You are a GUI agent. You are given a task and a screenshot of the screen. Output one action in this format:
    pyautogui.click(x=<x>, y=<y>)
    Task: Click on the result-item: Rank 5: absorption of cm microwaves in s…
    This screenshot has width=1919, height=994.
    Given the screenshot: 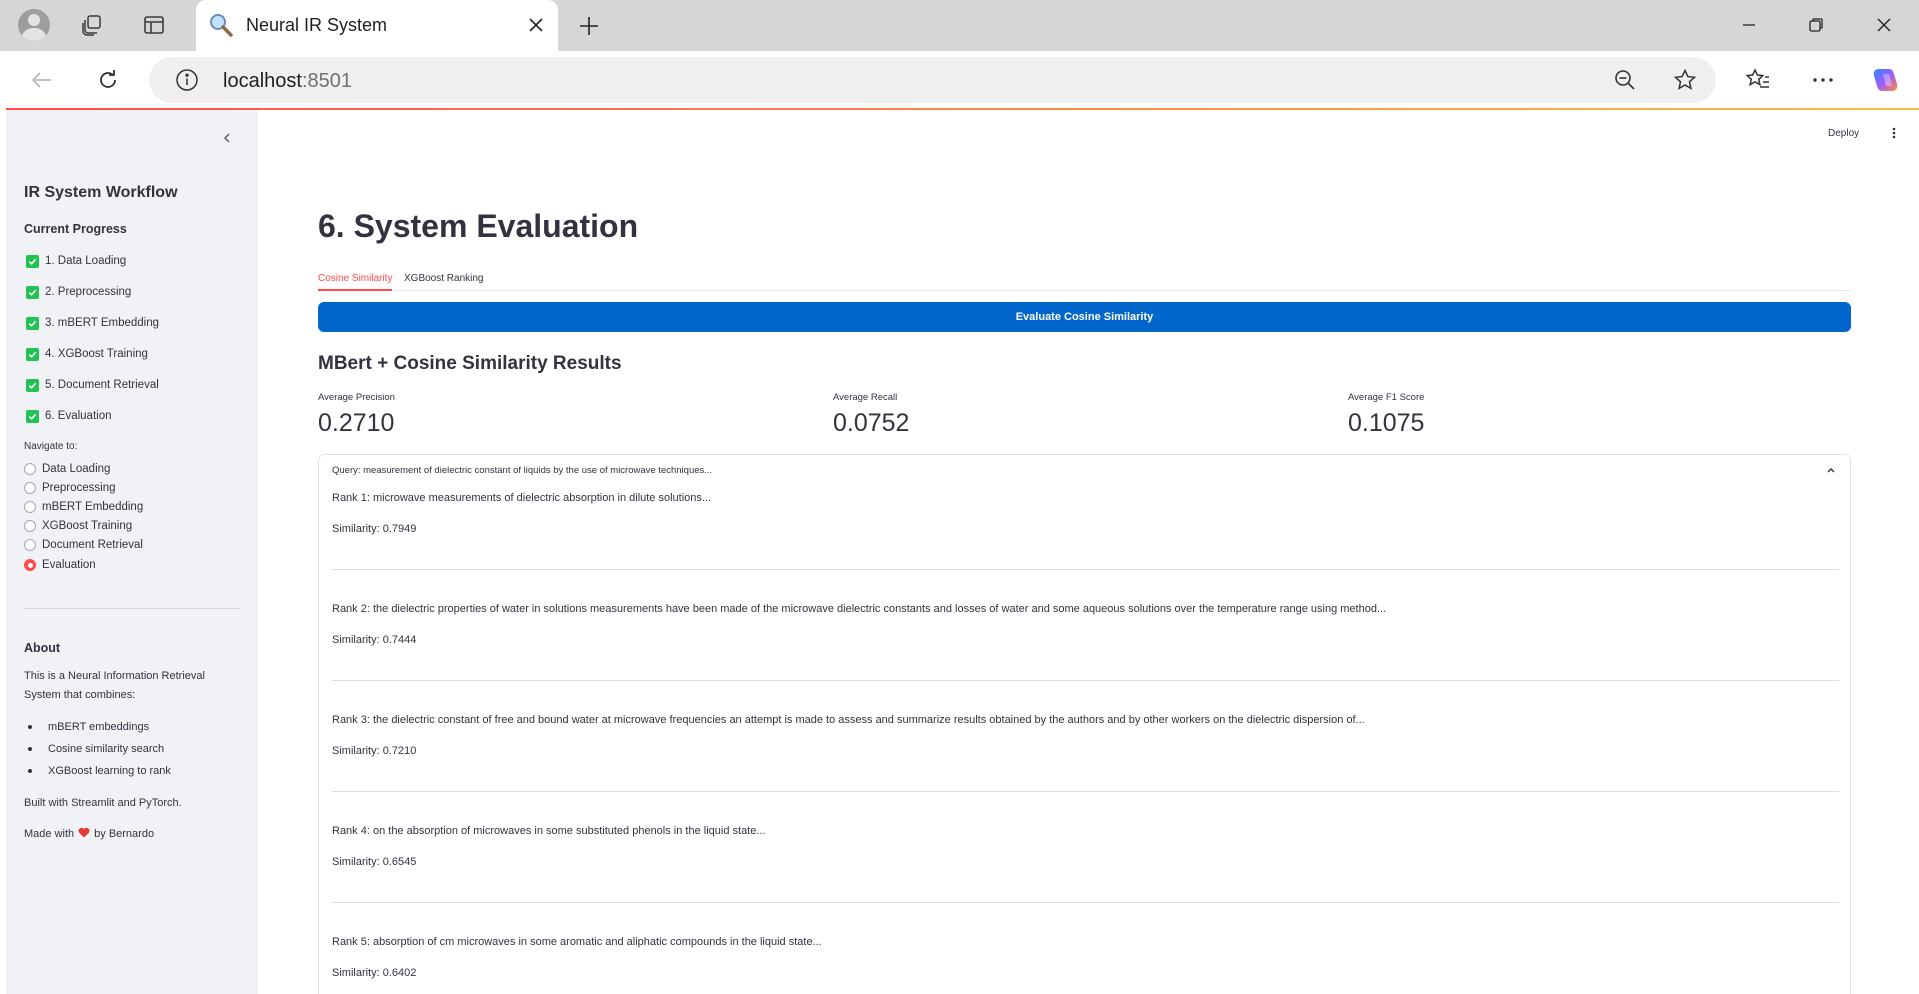 What is the action you would take?
    pyautogui.click(x=1085, y=957)
    